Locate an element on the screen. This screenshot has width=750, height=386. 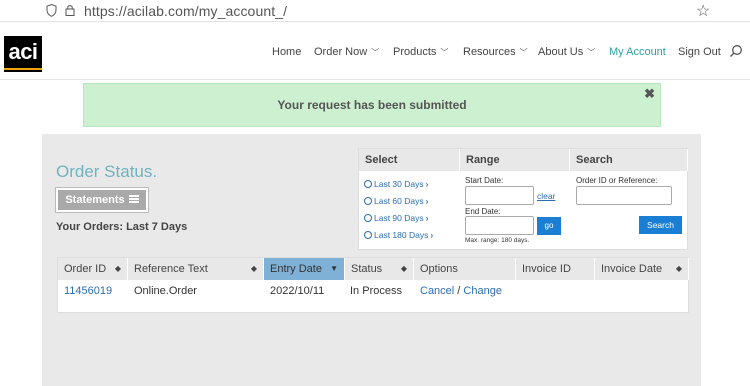
quick-range-90: Last 90 Days › is located at coordinates (396, 218).